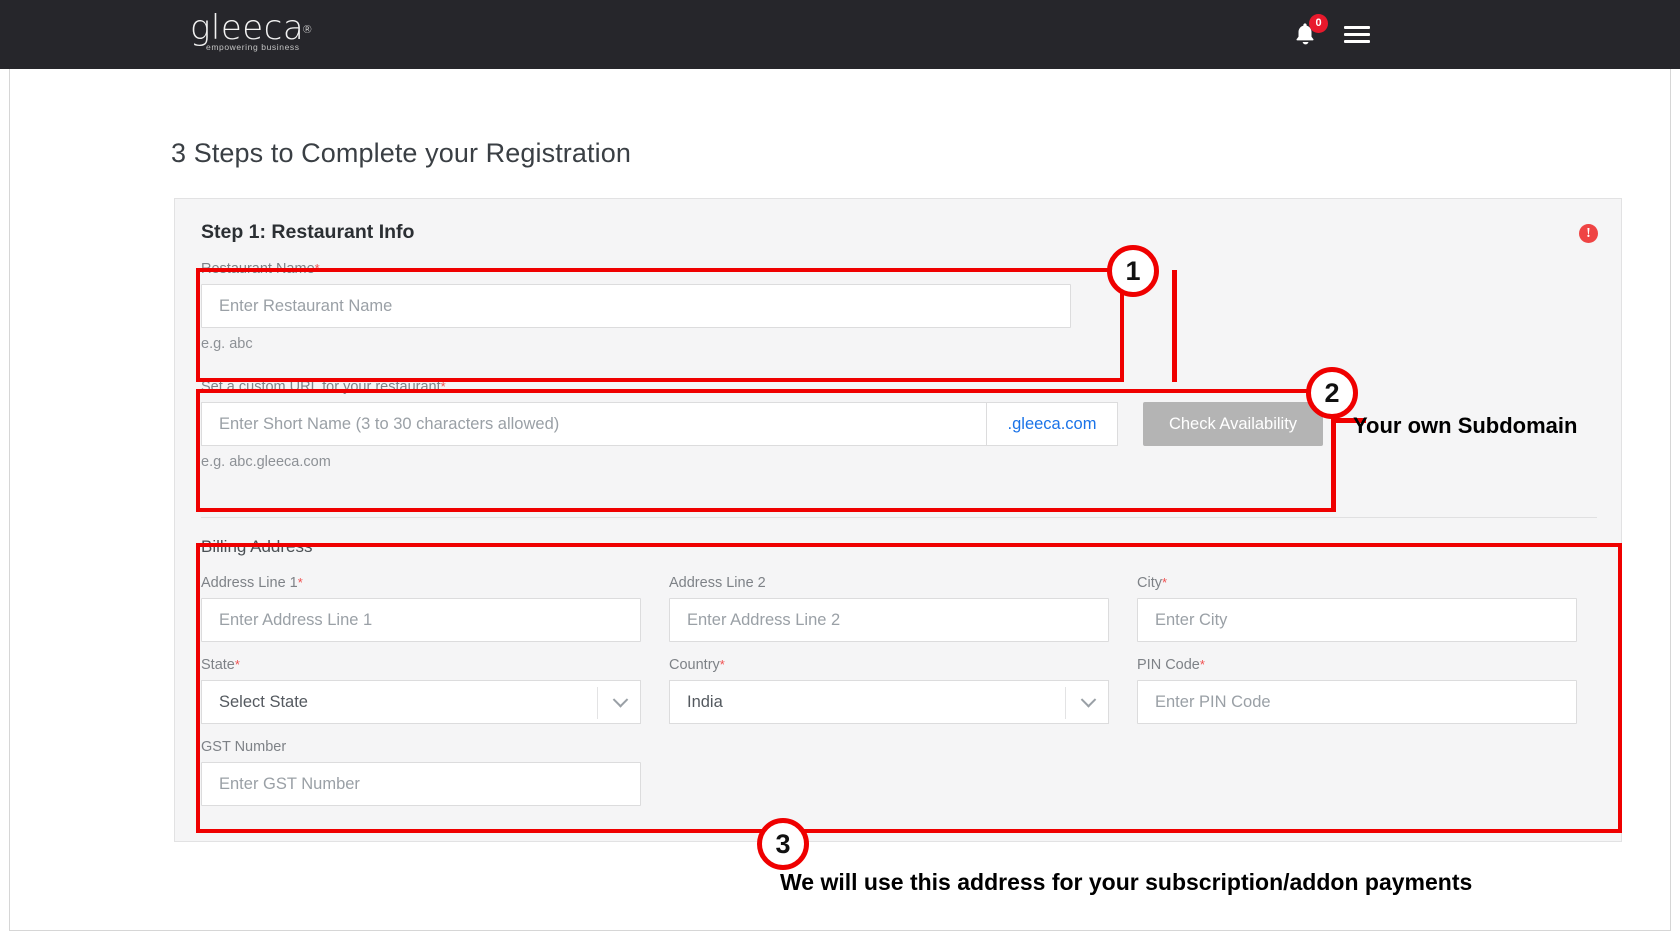 Image resolution: width=1680 pixels, height=939 pixels. What do you see at coordinates (1357, 620) in the screenshot?
I see `city-input` at bounding box center [1357, 620].